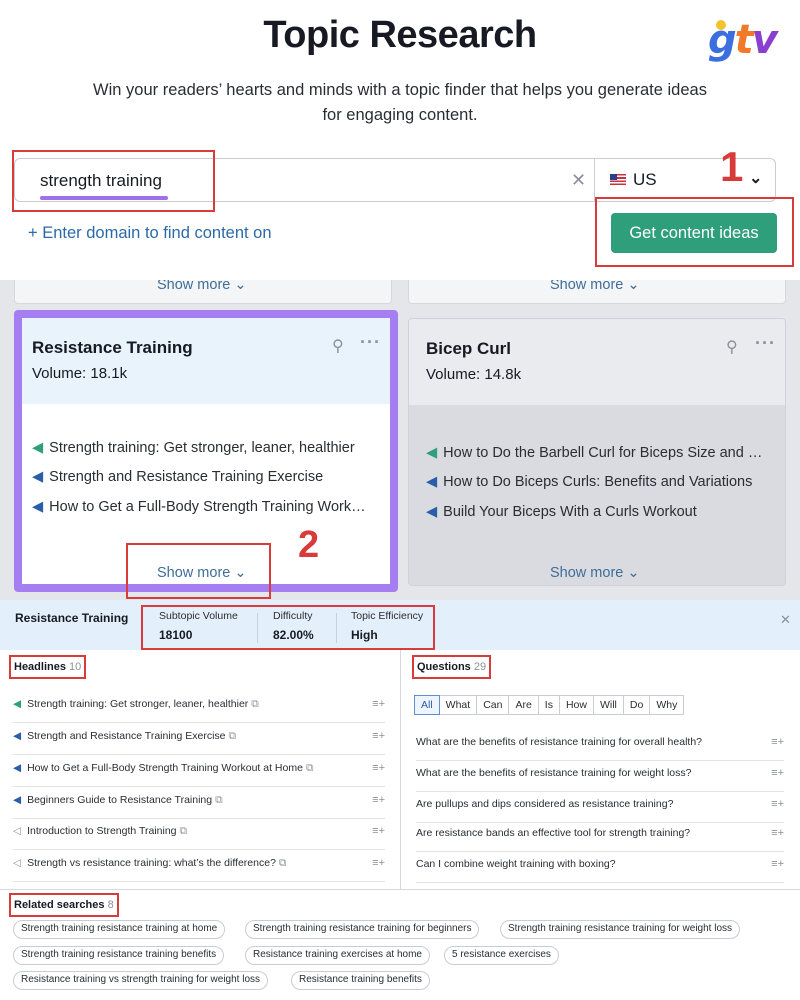 This screenshot has width=800, height=1000. Describe the element at coordinates (198, 616) in the screenshot. I see `metric-label: Subtopic Volume` at that location.